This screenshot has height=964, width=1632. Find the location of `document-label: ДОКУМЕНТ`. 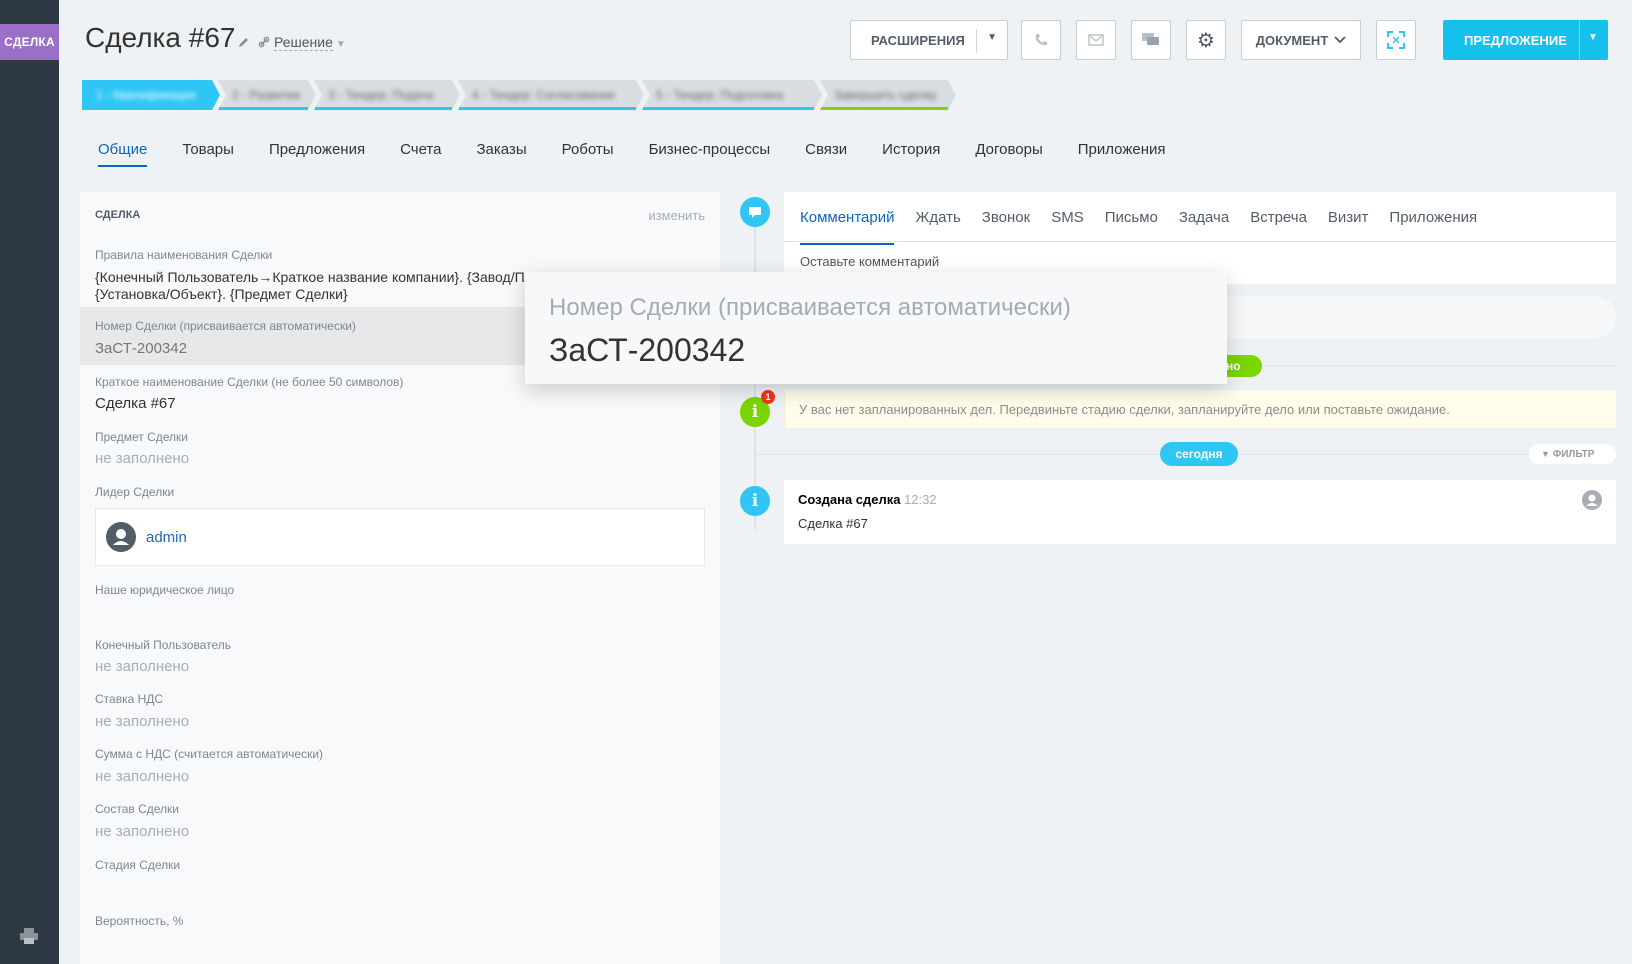

document-label: ДОКУМЕНТ is located at coordinates (1292, 40).